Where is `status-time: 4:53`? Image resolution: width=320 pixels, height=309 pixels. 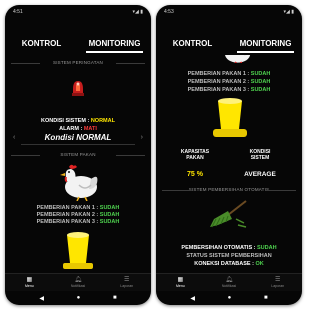
status-time: 4:53 is located at coordinates (169, 12).